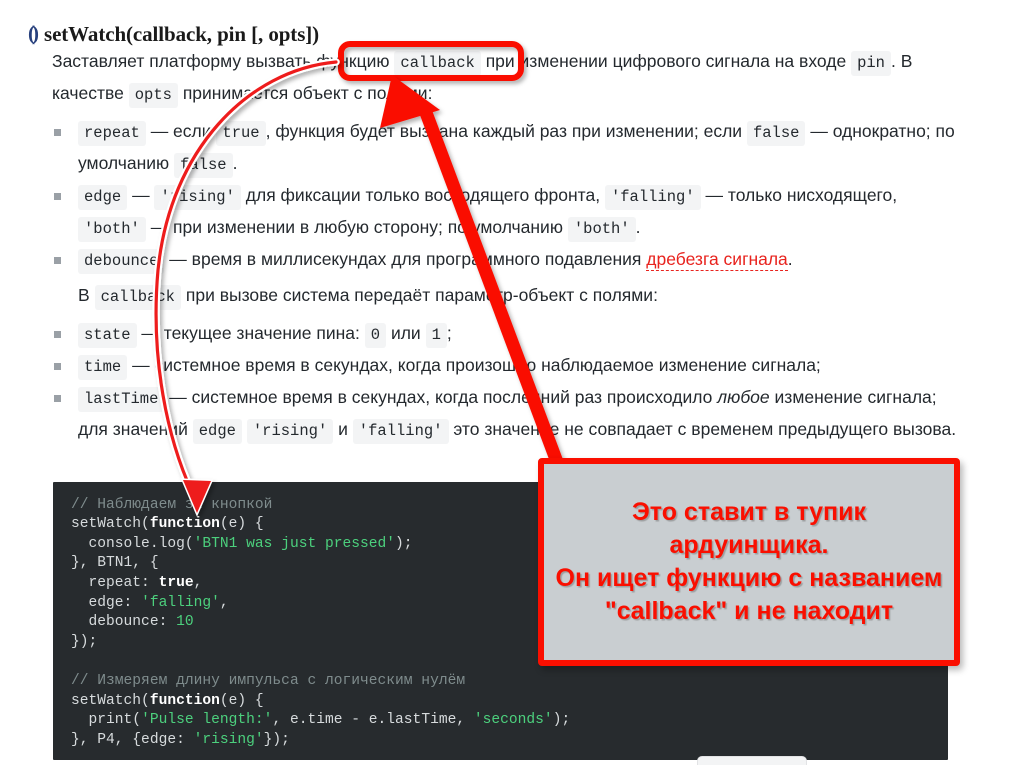  Describe the element at coordinates (33, 33) in the screenshot. I see `function-parens-icon: ()` at that location.